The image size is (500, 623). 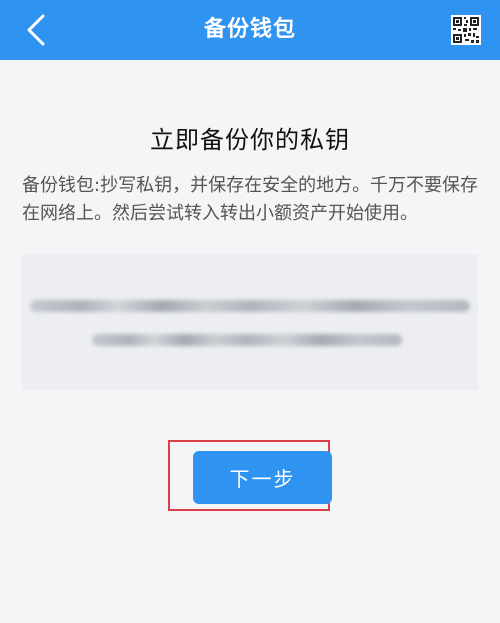 I want to click on qr-code-icon, so click(x=466, y=30).